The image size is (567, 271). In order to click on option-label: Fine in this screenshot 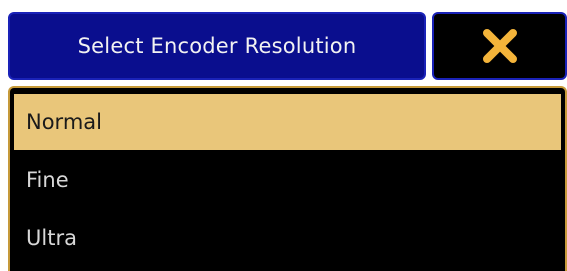, I will do `click(47, 180)`.